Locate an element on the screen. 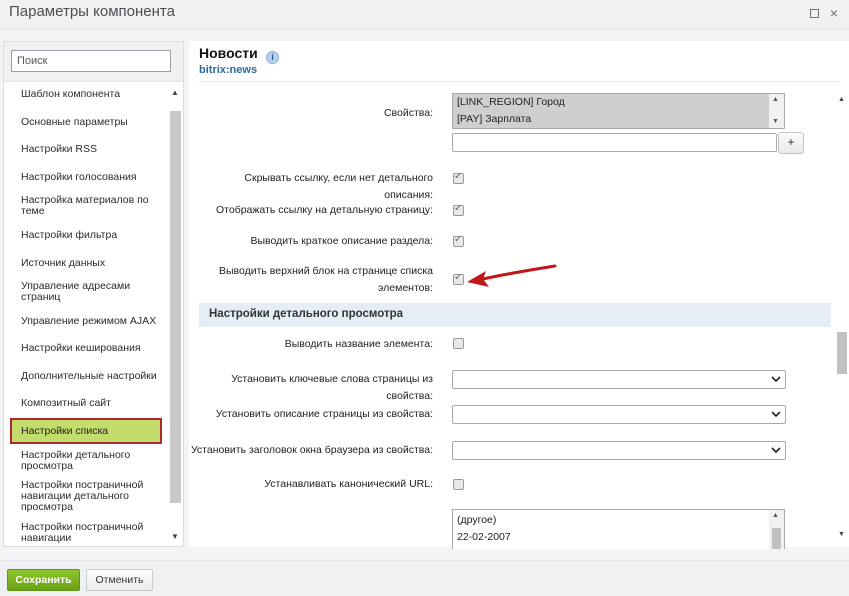  browser-title-select is located at coordinates (619, 450).